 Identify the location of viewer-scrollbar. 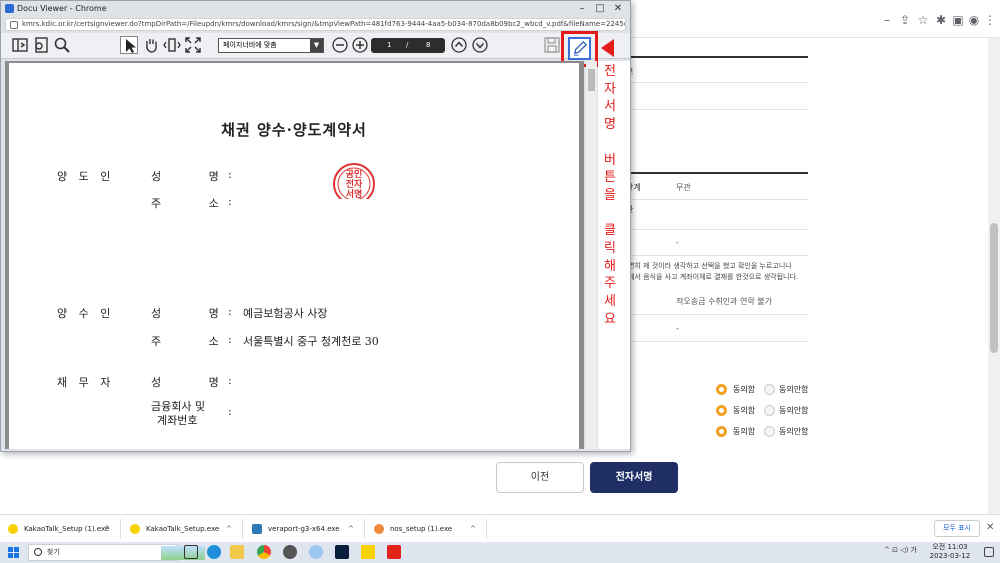
(591, 255).